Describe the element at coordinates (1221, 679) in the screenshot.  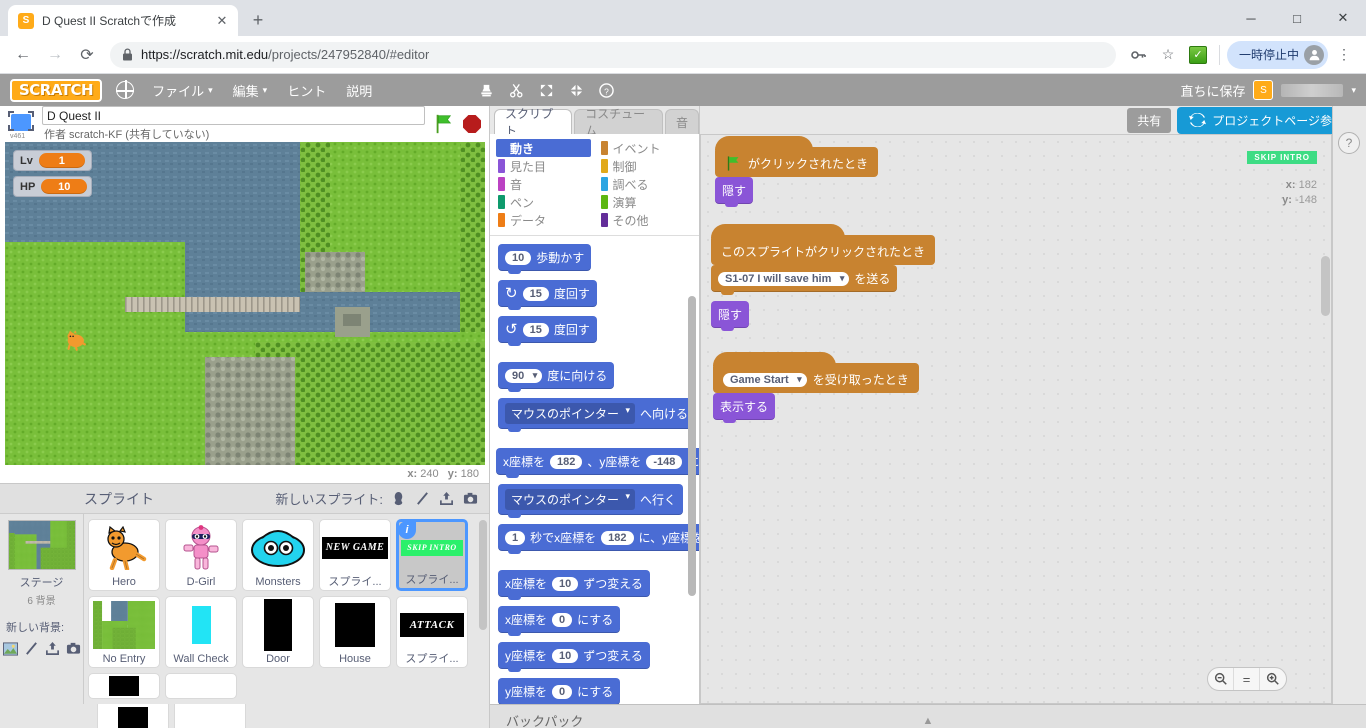
I see `zoom-out-icon` at that location.